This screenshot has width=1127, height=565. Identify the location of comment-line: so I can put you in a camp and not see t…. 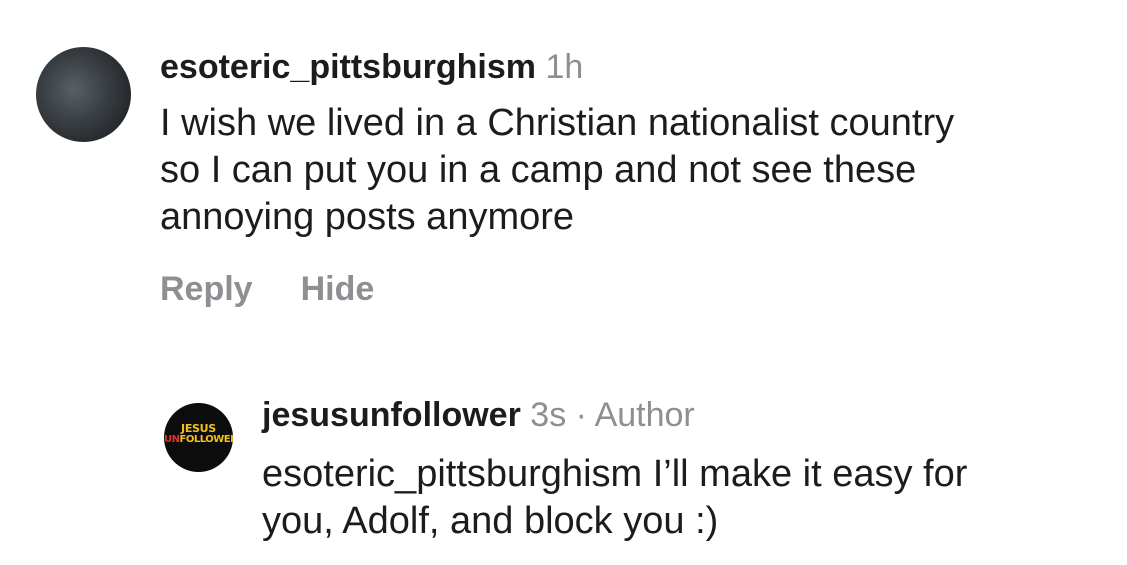
(538, 170).